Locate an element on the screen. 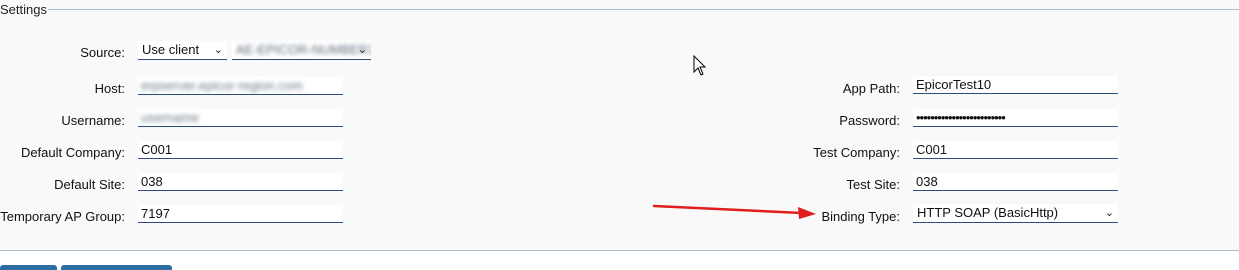 The height and width of the screenshot is (270, 1239). host-input: erpserver.epicor-region.com is located at coordinates (240, 86).